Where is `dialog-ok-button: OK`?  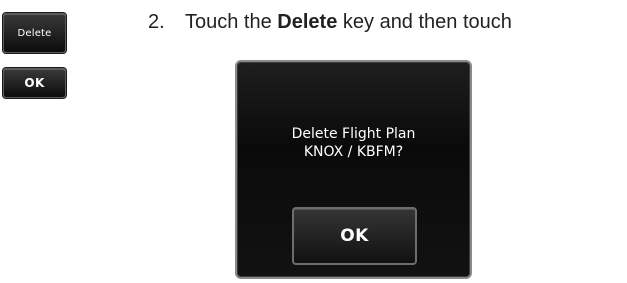 dialog-ok-button: OK is located at coordinates (354, 236).